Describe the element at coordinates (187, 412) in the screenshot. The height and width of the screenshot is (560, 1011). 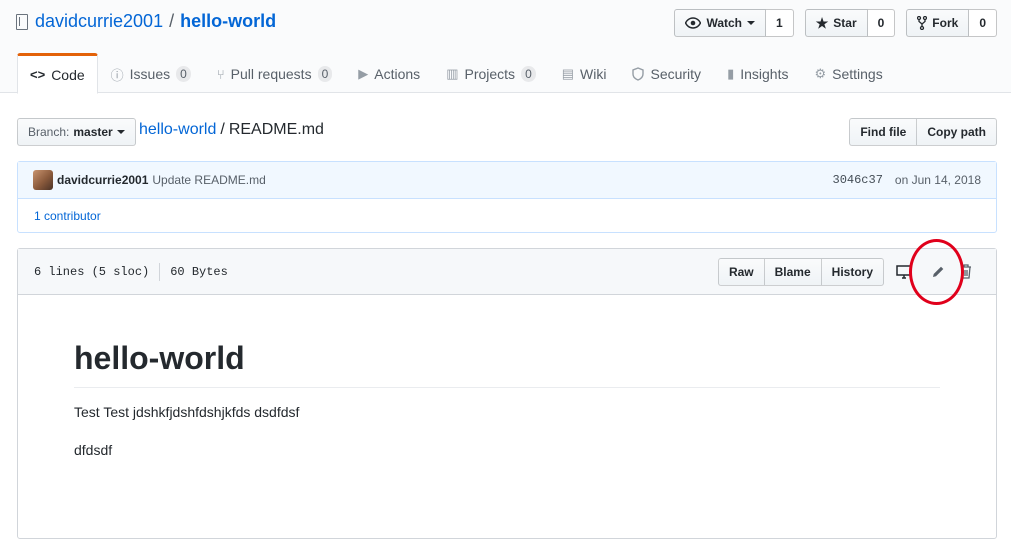
I see `readme-paragraph: Test Test jdshkfjdshfdshjkfds dsdfdsf` at that location.